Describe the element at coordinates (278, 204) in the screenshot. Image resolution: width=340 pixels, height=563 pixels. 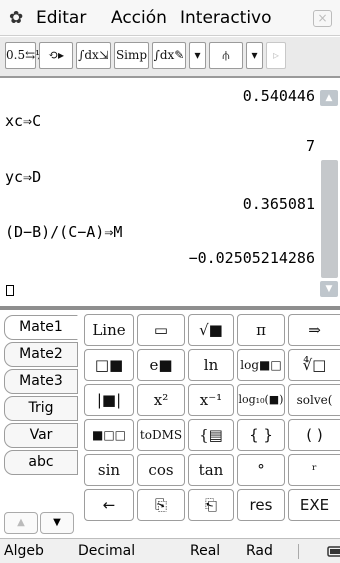
I see `result-line: 0.365081` at that location.